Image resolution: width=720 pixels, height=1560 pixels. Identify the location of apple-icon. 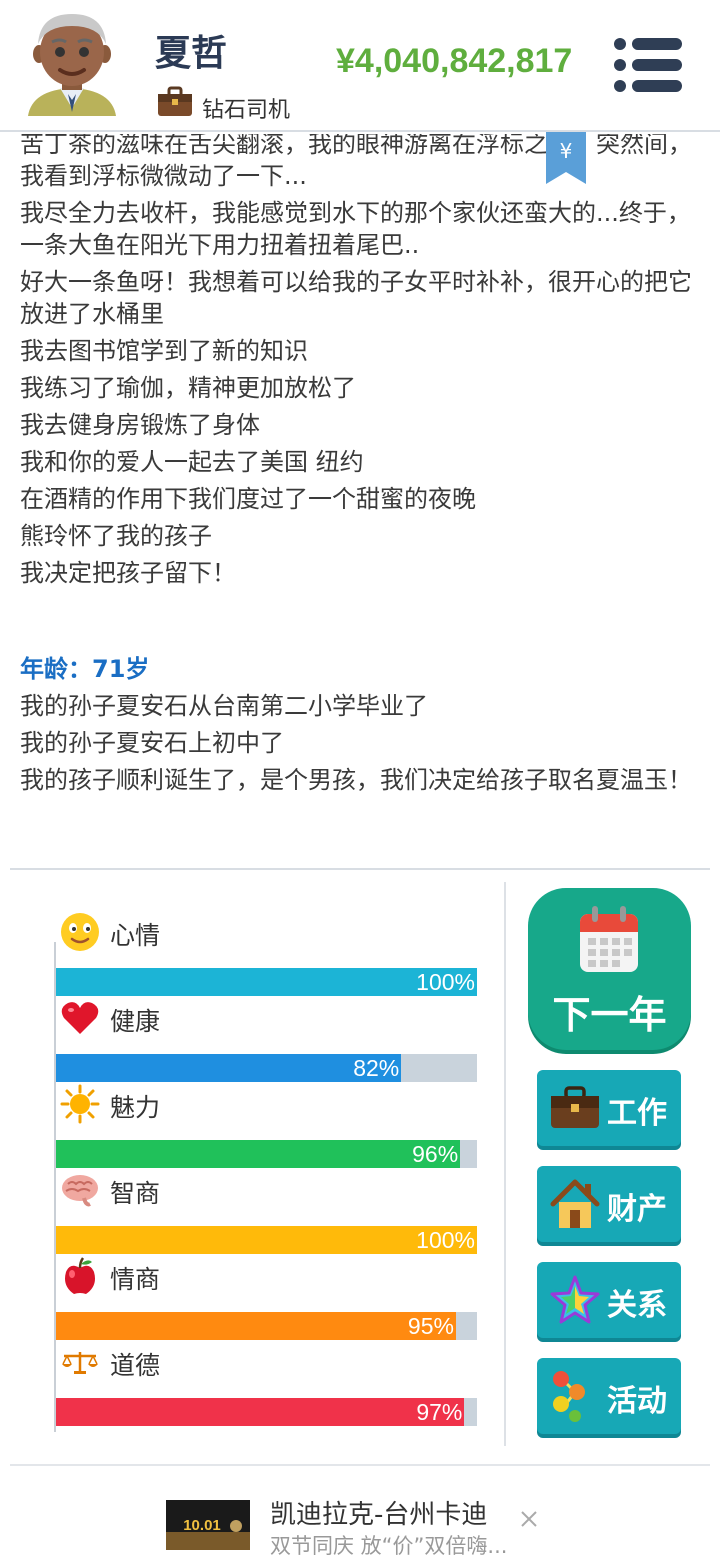
(80, 1275).